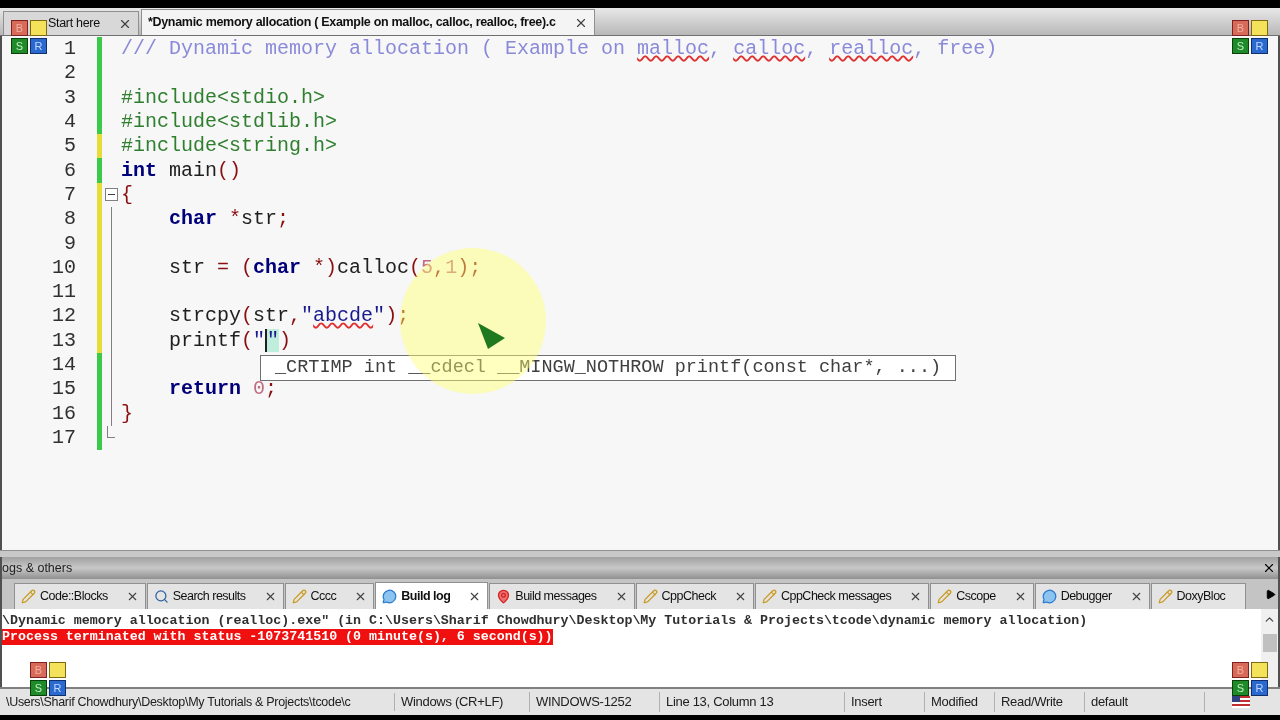 This screenshot has height=720, width=1280. What do you see at coordinates (215, 596) in the screenshot?
I see `panel-tab: Search results` at bounding box center [215, 596].